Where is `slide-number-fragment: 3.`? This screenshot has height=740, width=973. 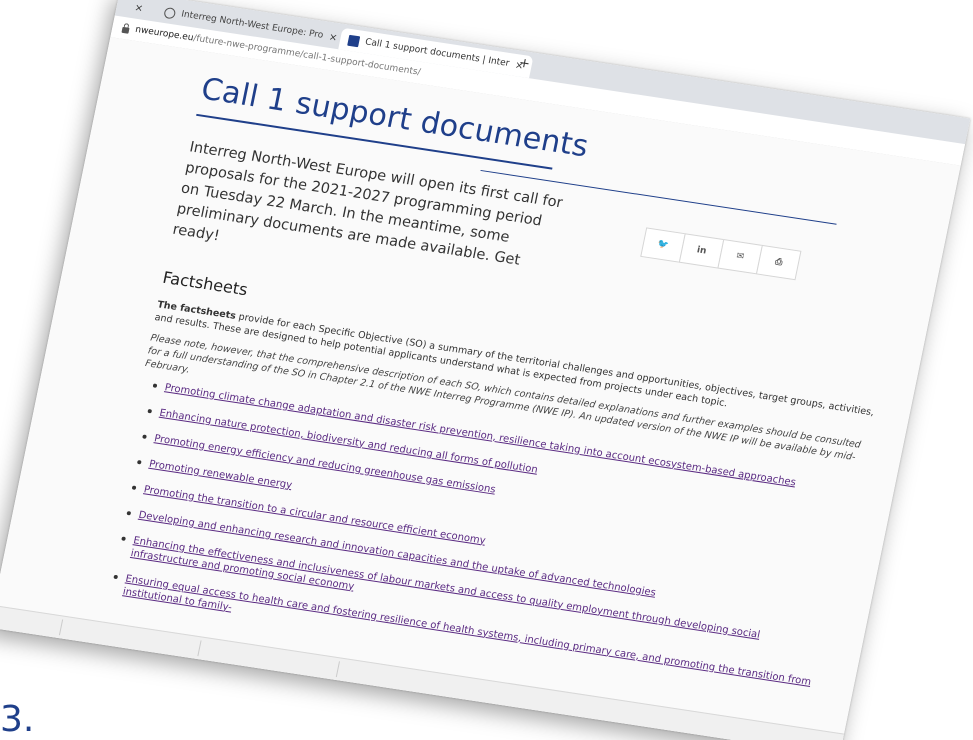
slide-number-fragment: 3. is located at coordinates (17, 719).